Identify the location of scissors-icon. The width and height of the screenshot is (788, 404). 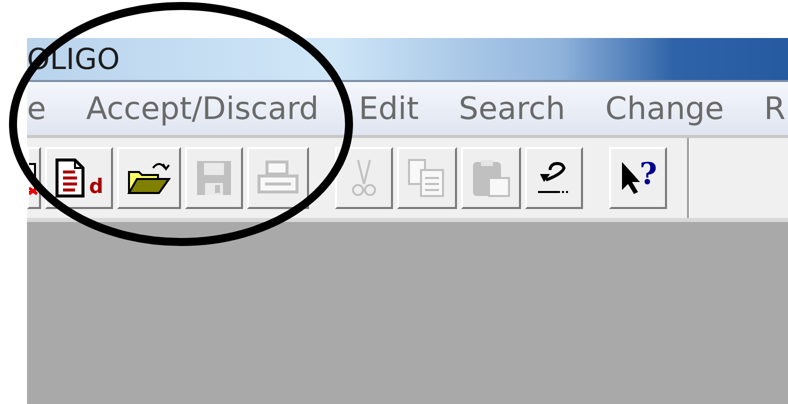
(364, 178).